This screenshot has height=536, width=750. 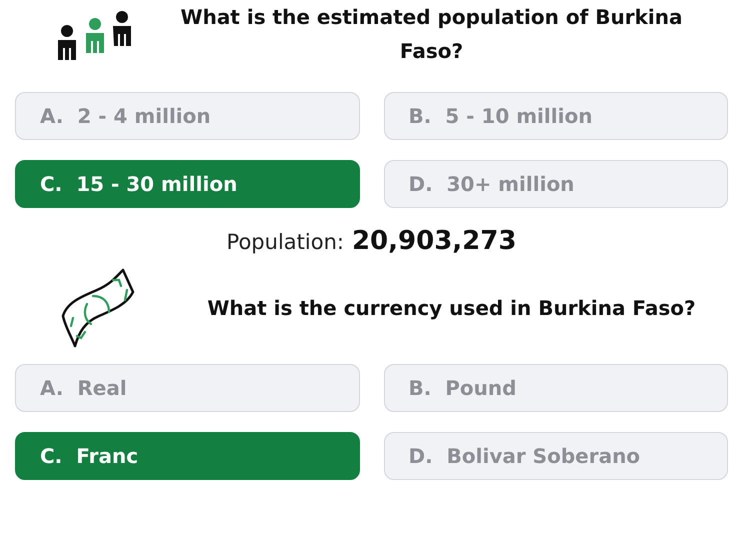 I want to click on answer-option: C. 15 - 30 million, so click(x=187, y=184).